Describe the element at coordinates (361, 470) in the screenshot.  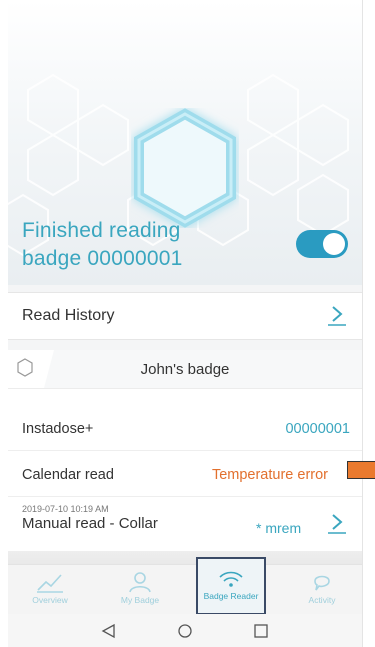
I see `error-highlight-marker` at that location.